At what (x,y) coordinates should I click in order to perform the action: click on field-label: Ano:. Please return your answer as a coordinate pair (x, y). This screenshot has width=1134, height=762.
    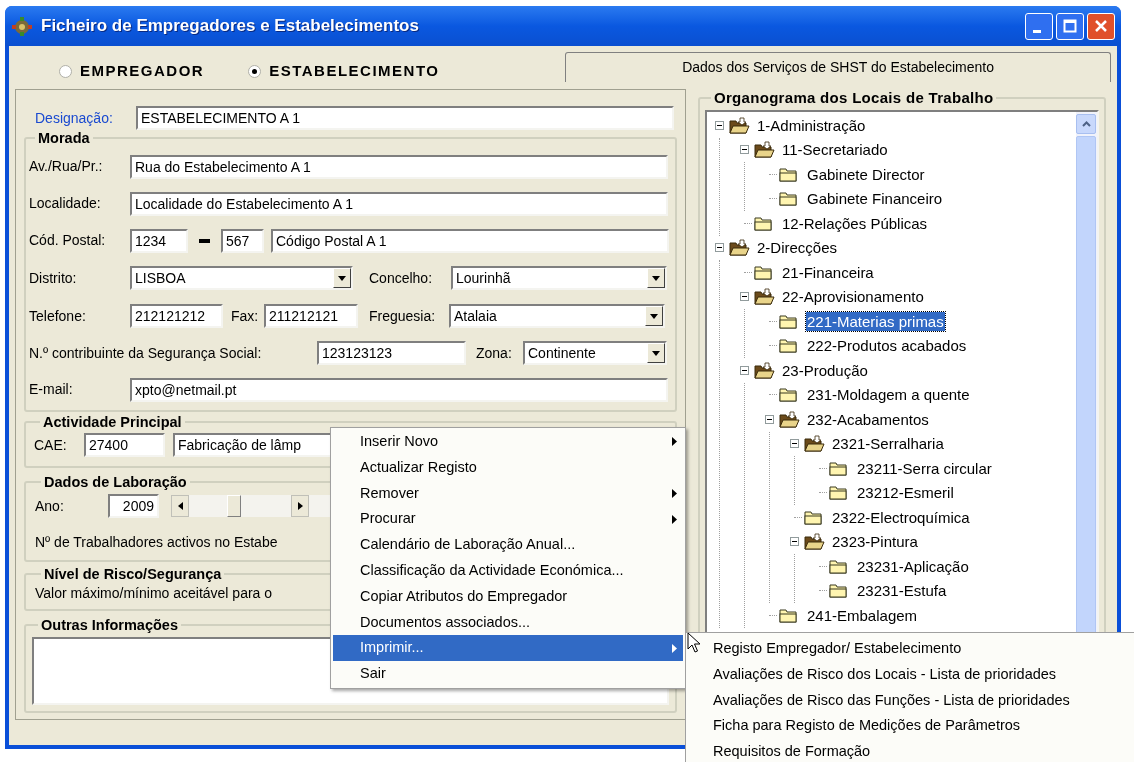
    Looking at the image, I should click on (50, 506).